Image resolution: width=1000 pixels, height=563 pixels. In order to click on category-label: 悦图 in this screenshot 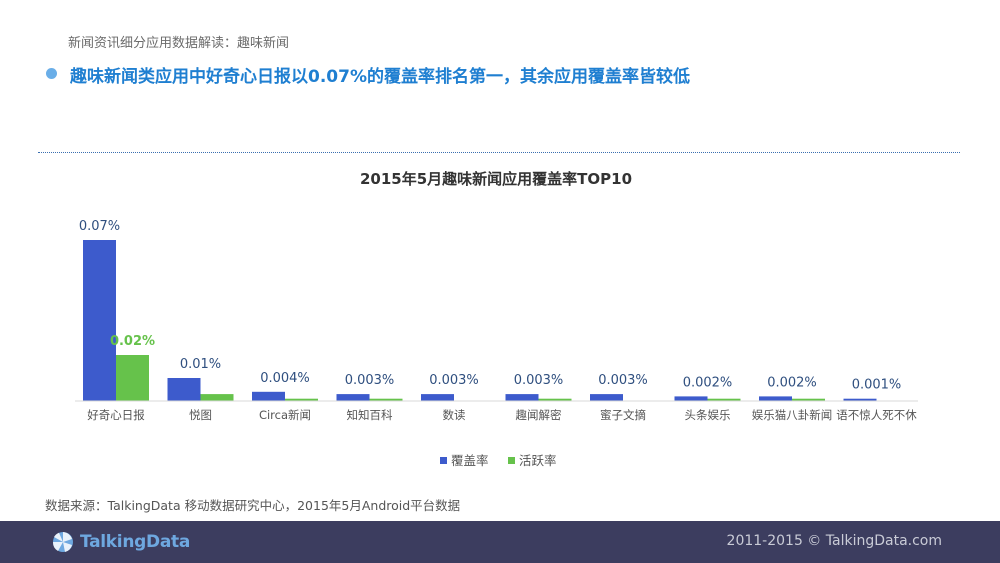, I will do `click(200, 415)`.